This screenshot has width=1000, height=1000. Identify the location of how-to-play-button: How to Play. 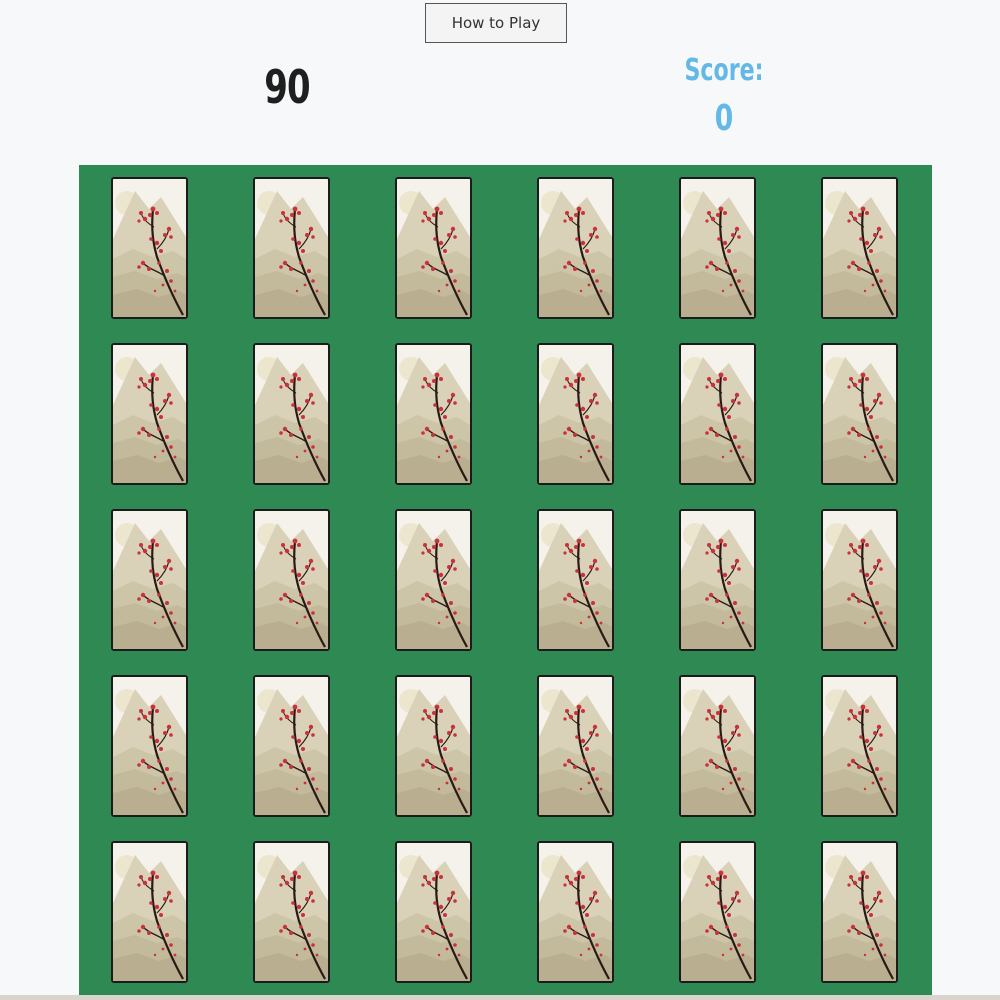
(496, 23).